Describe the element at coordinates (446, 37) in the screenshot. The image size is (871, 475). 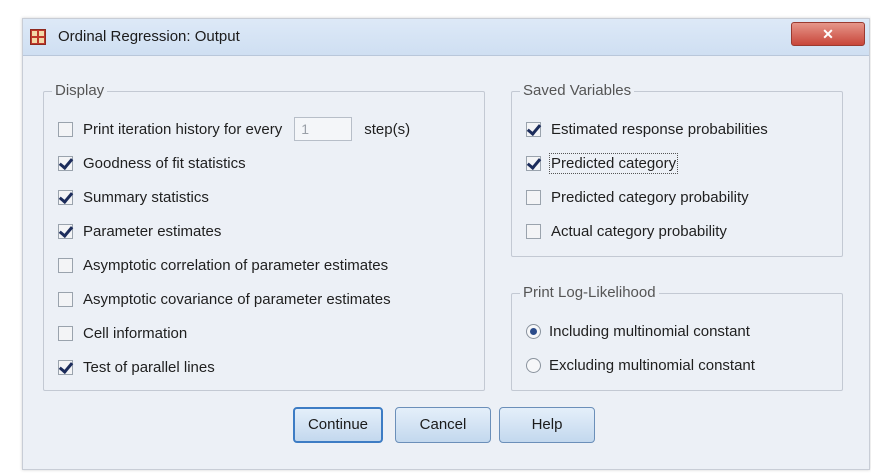
I see `title-bar: Ordinal Regression: Output ✕` at that location.